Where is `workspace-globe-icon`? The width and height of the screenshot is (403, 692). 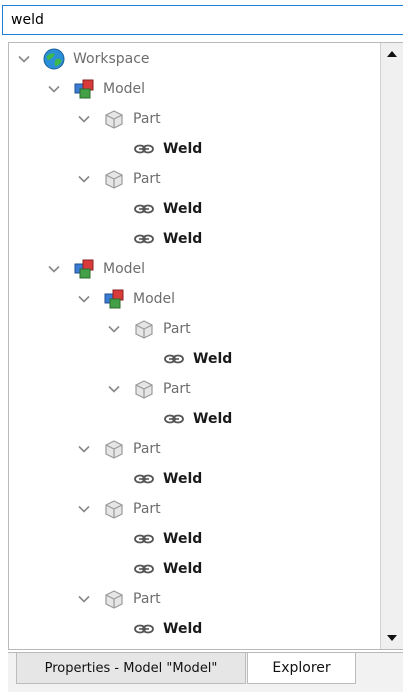
workspace-globe-icon is located at coordinates (54, 59).